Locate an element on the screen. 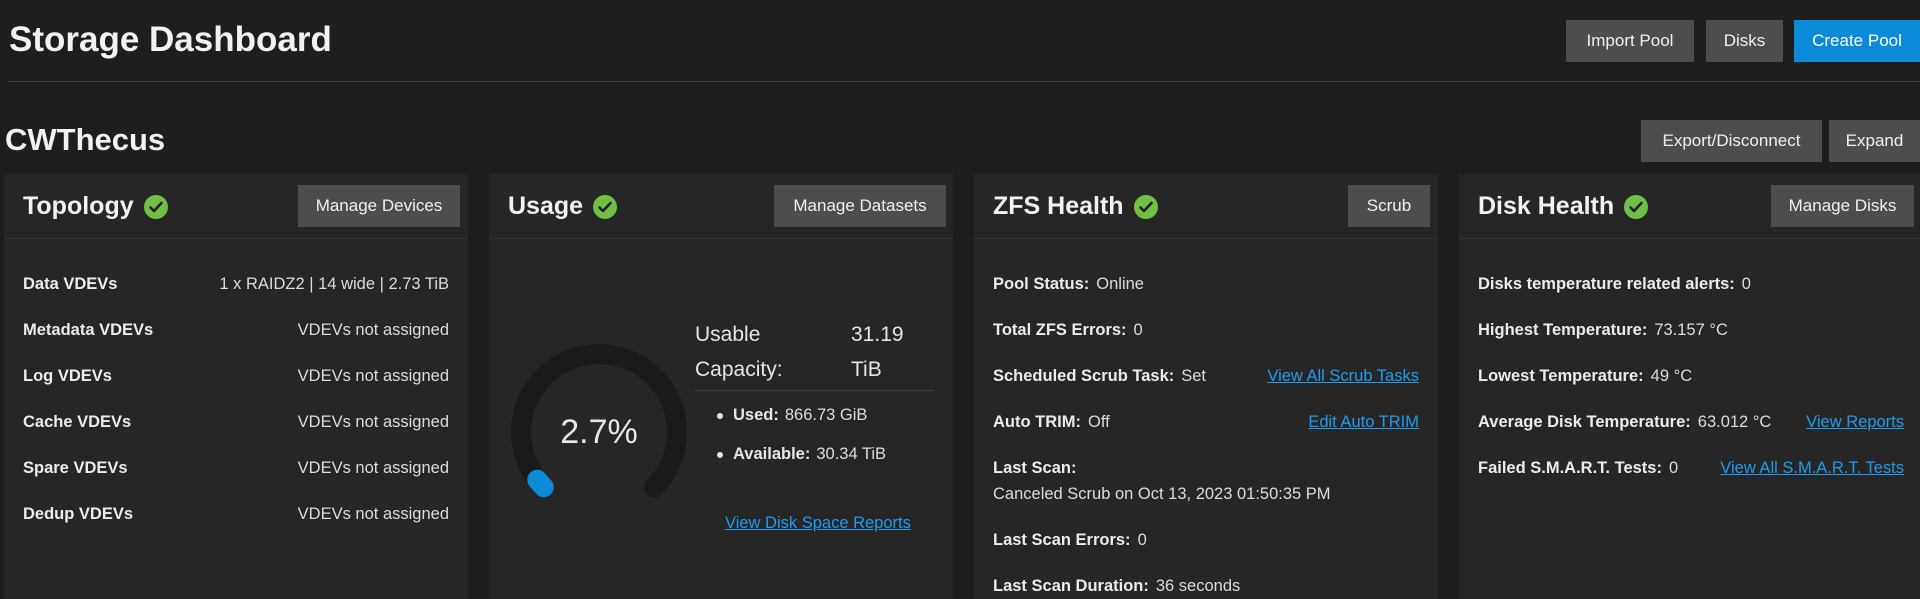 The image size is (1920, 599). last-scan-row: Last Scan: is located at coordinates (1206, 468).